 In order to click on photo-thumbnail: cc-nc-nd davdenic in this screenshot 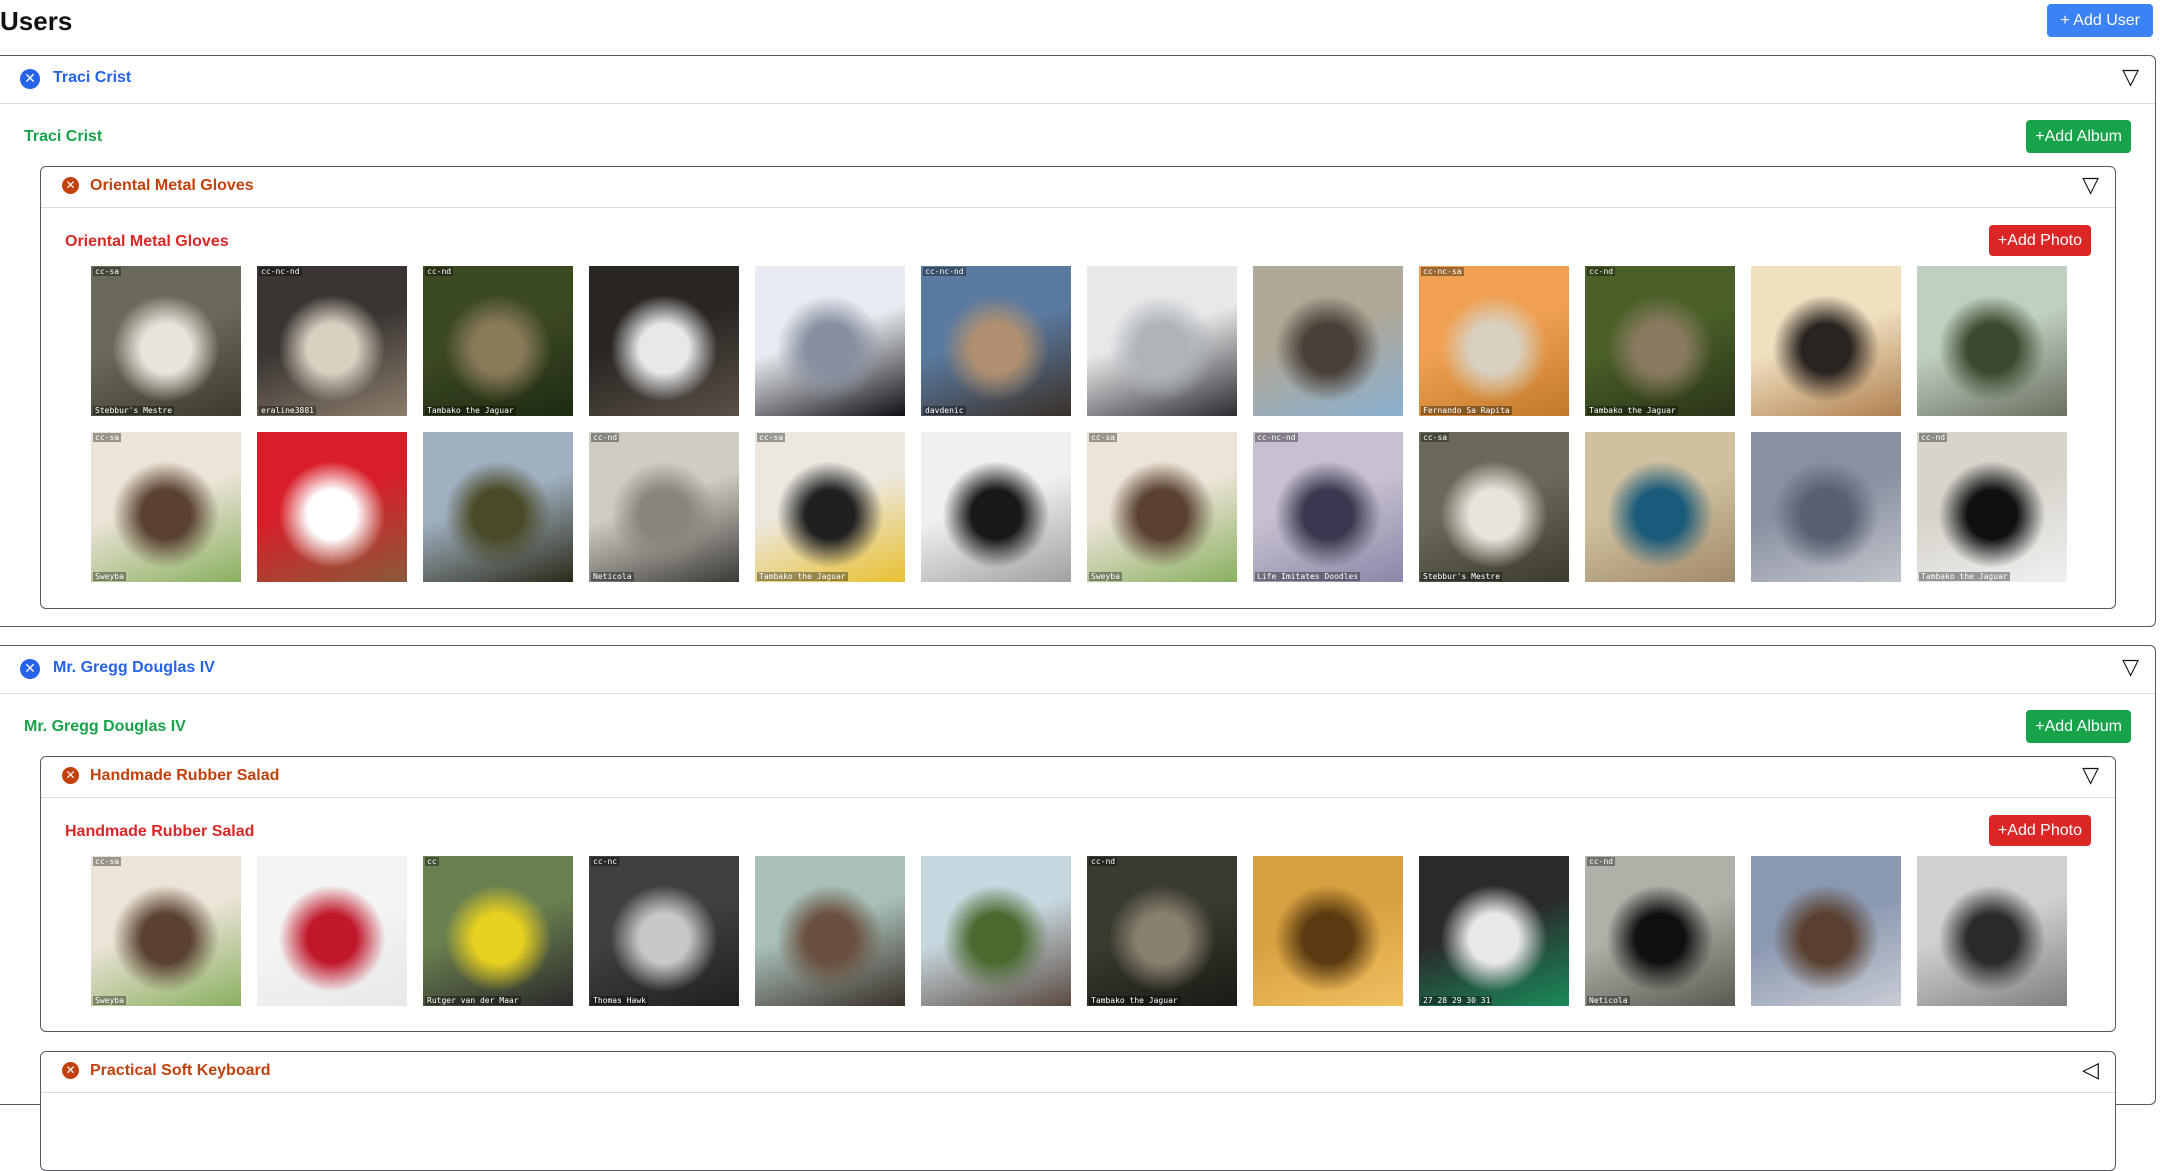, I will do `click(996, 341)`.